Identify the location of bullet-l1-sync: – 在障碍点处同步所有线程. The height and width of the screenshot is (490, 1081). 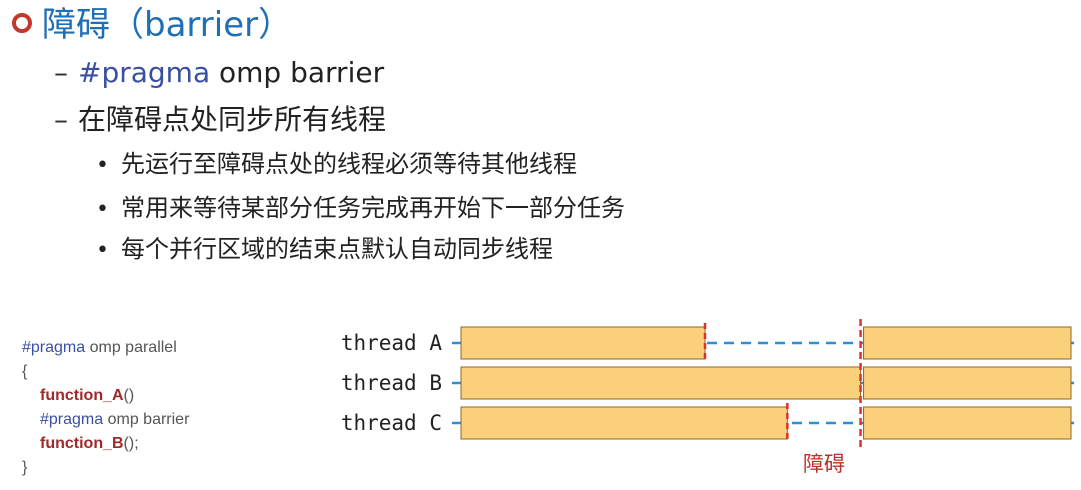
(220, 120).